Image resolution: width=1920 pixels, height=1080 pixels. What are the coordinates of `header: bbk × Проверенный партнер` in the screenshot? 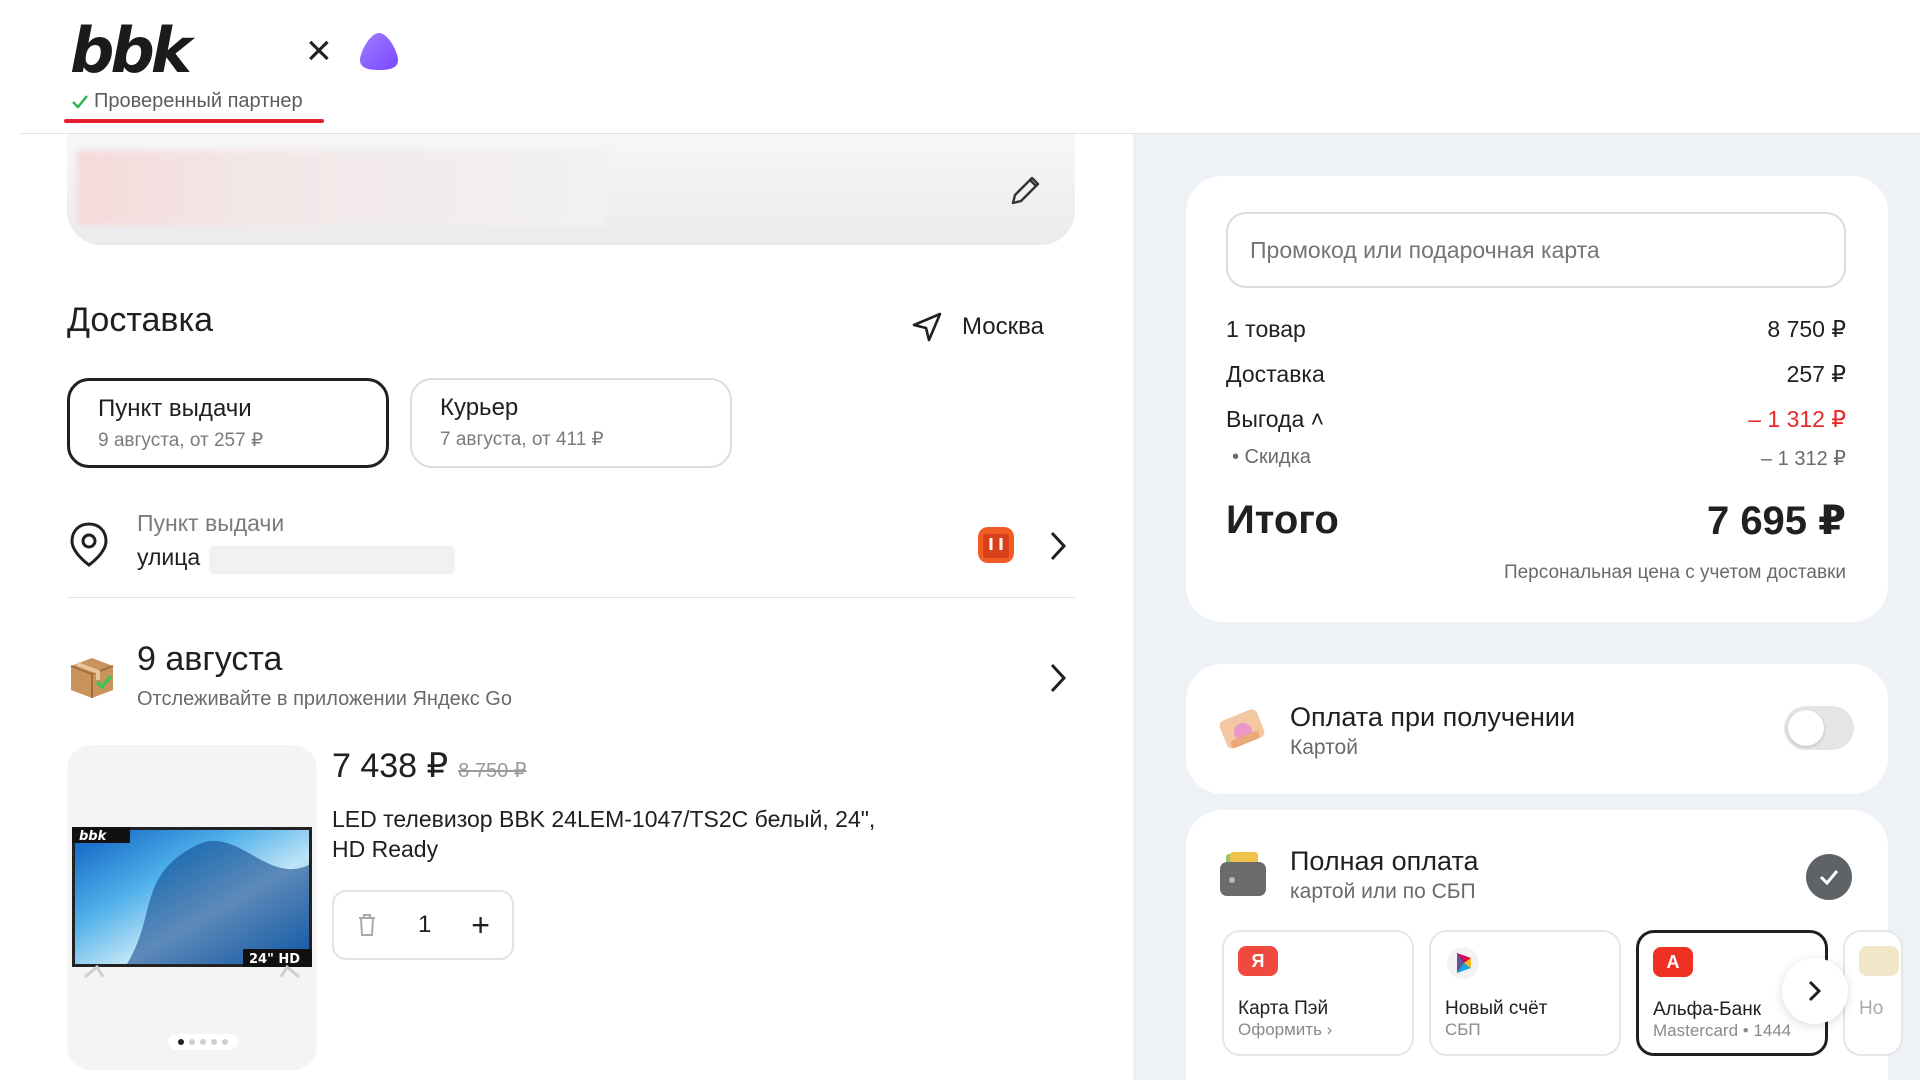 It's located at (960, 67).